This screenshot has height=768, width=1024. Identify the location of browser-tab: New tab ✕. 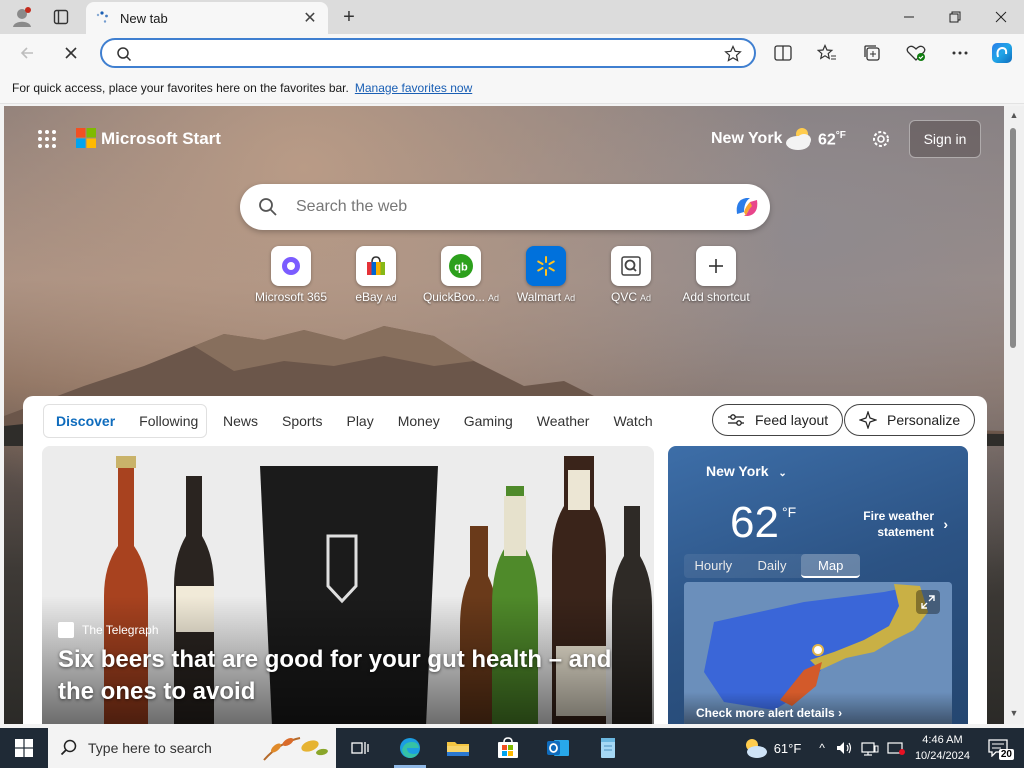
(207, 18).